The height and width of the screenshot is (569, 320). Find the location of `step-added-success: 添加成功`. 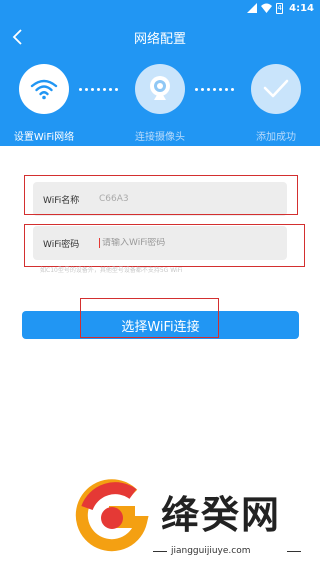

step-added-success: 添加成功 is located at coordinates (273, 103).